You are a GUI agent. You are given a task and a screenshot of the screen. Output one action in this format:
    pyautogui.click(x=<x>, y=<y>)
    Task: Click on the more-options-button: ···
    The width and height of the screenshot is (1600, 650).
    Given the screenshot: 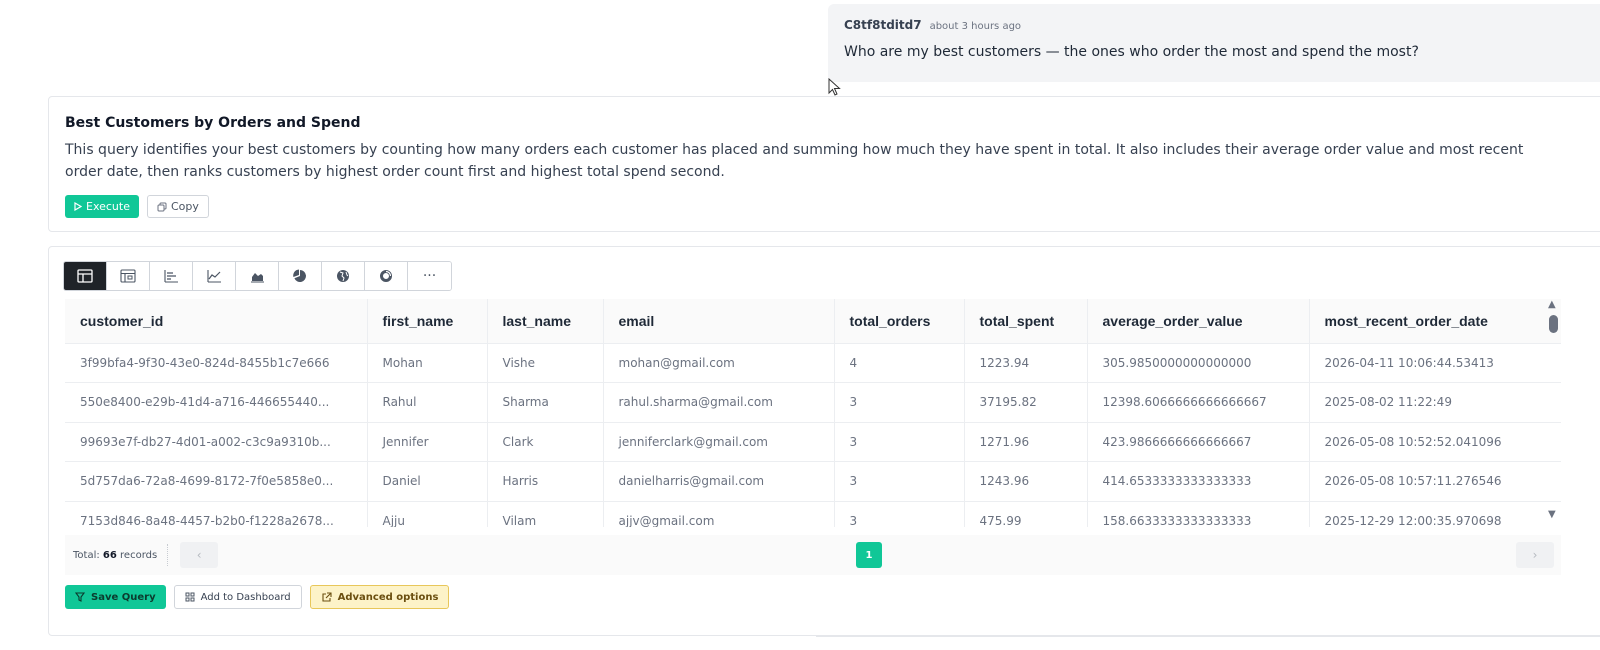 What is the action you would take?
    pyautogui.click(x=429, y=276)
    